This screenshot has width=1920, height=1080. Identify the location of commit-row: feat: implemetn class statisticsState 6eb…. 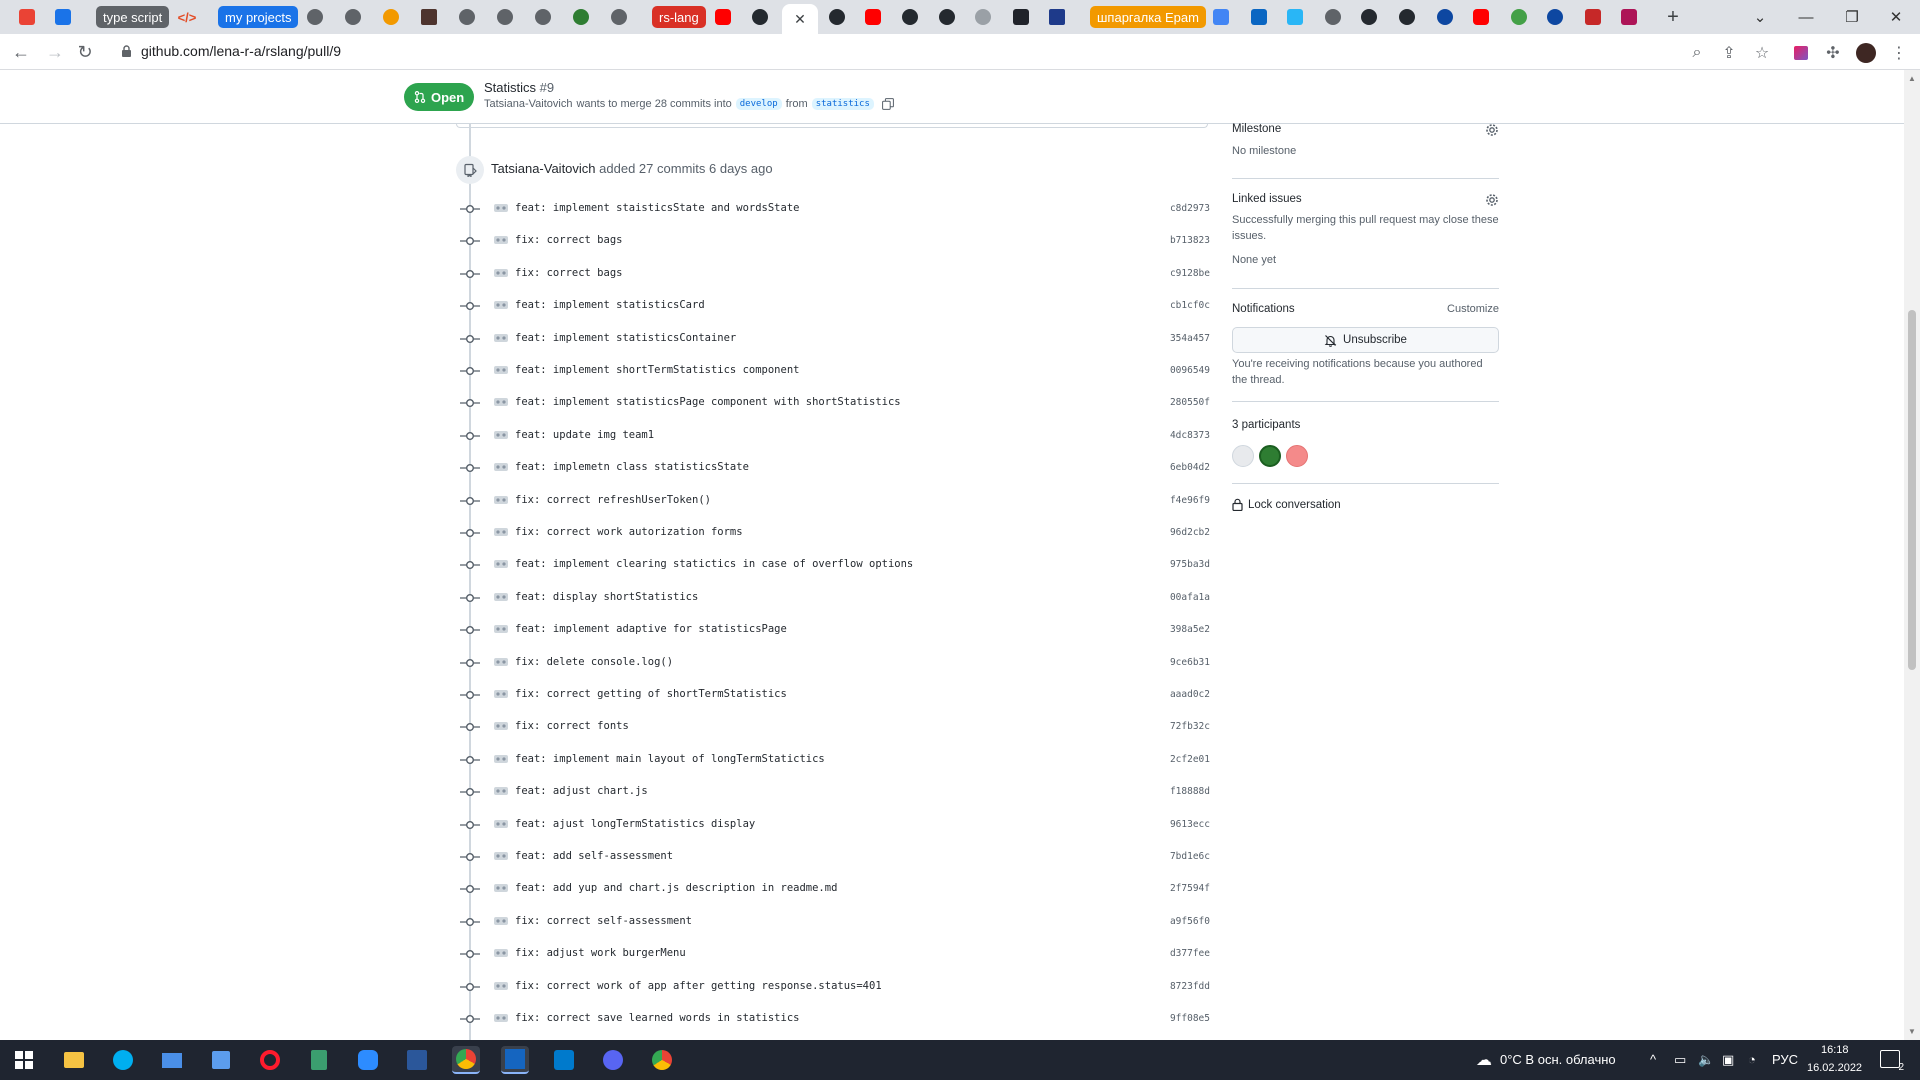
(838, 468).